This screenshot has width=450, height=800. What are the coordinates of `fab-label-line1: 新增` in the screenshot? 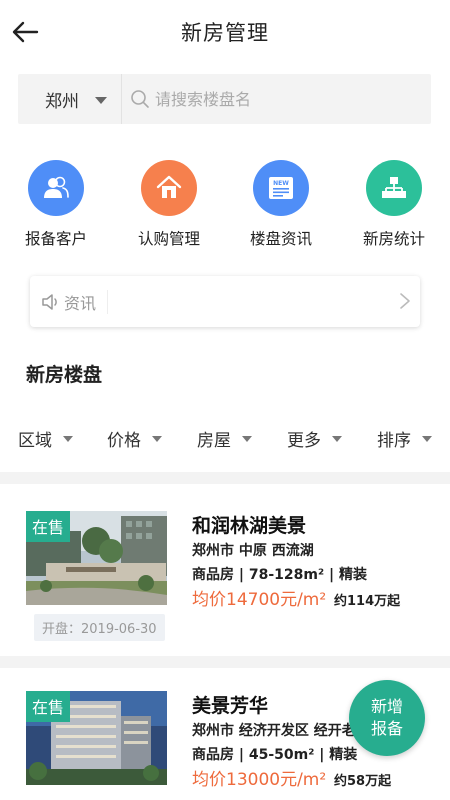 It's located at (386, 706).